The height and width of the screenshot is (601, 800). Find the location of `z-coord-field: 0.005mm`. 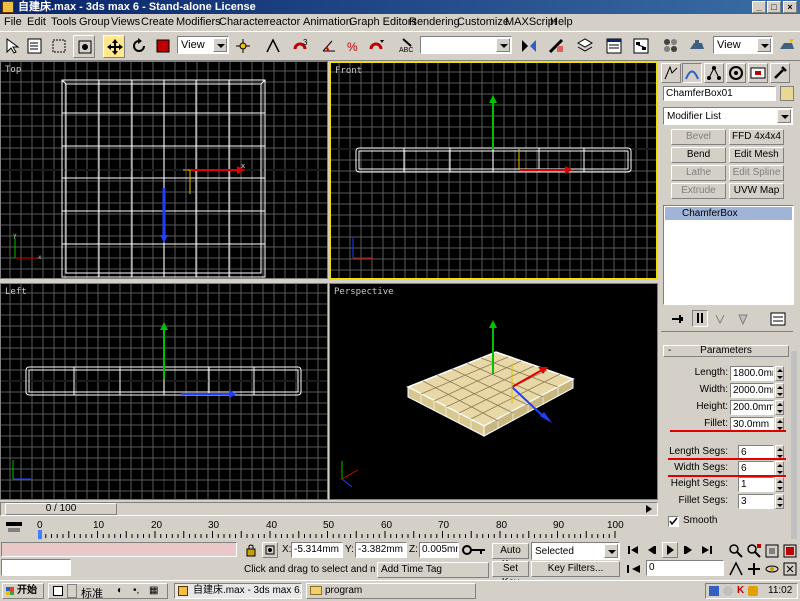

z-coord-field: 0.005mm is located at coordinates (439, 550).